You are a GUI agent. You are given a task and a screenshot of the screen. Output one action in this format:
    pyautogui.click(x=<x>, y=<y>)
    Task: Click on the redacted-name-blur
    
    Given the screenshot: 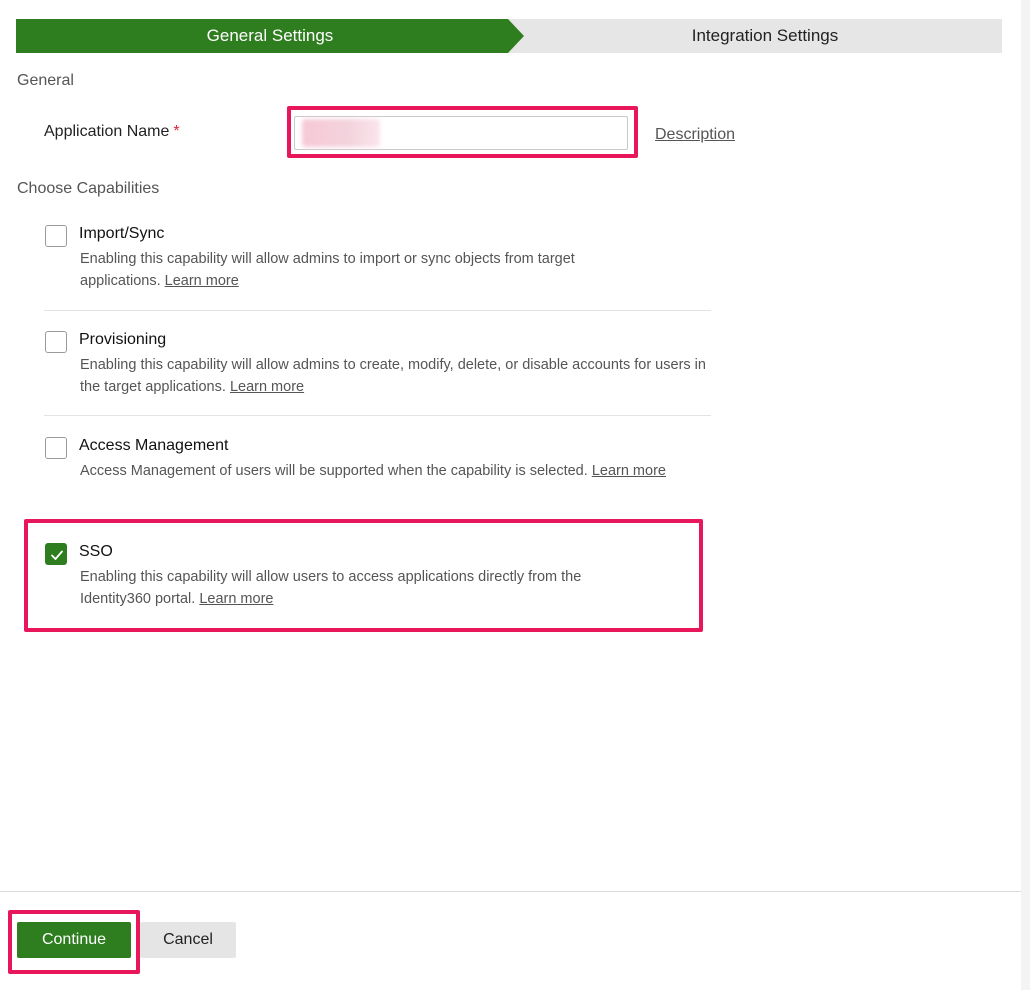 What is the action you would take?
    pyautogui.click(x=341, y=133)
    